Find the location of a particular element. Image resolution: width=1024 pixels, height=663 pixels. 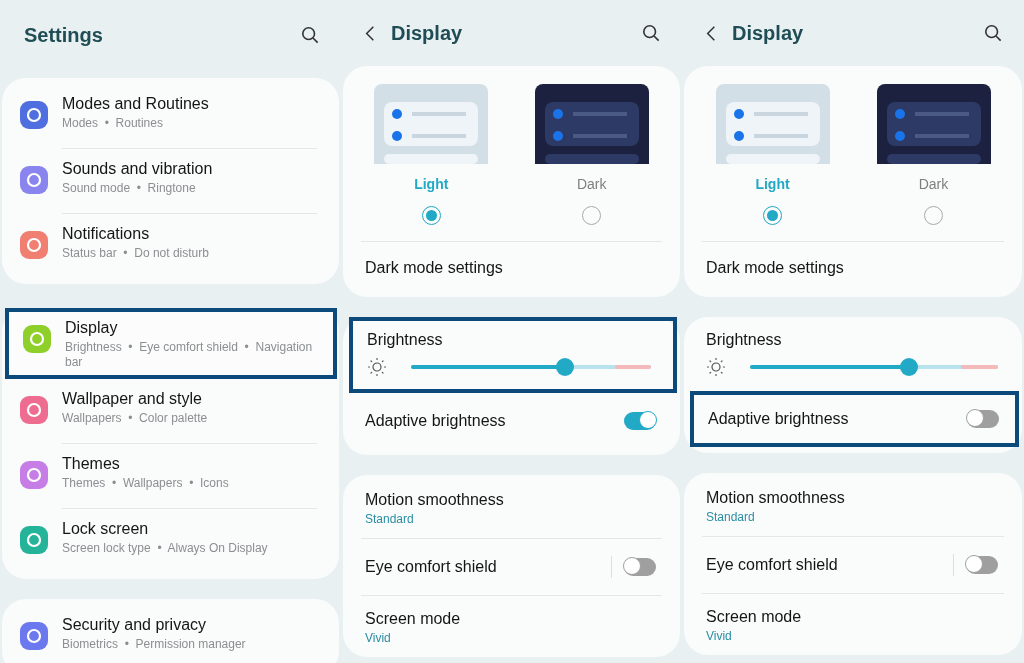

settings-item: Security and privacy Biometrics • Permission manager is located at coordinates (170, 634).